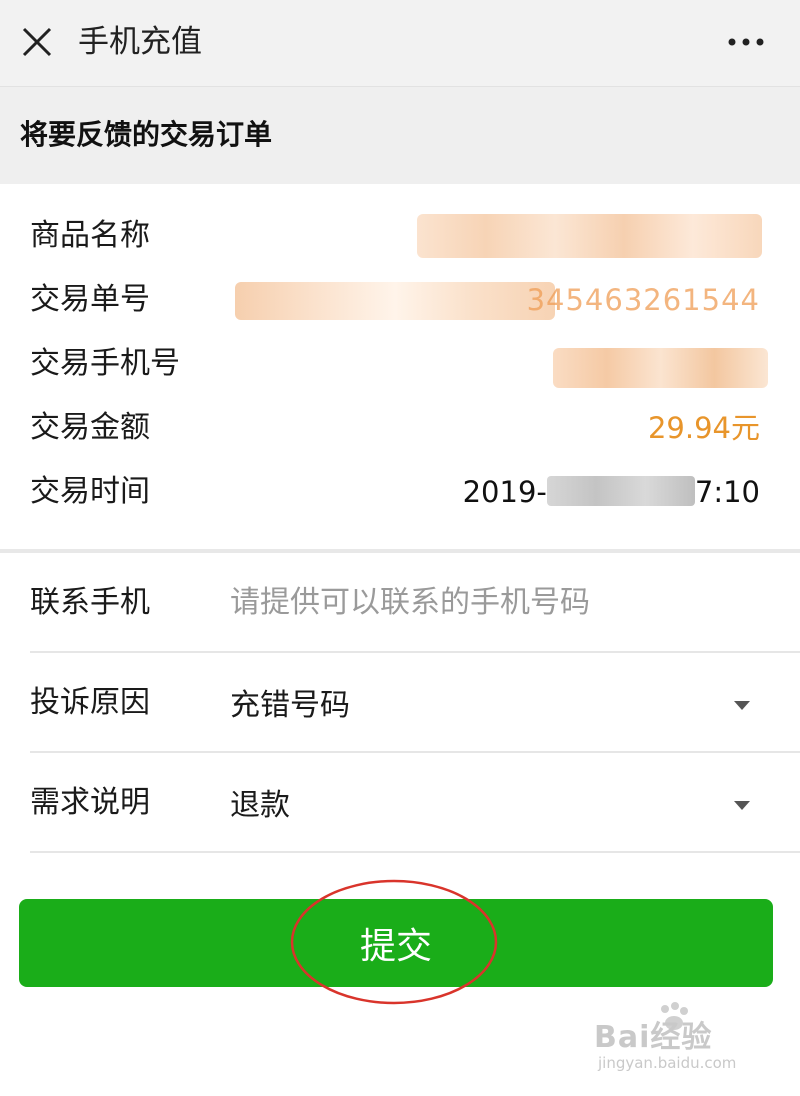 The width and height of the screenshot is (800, 1096). I want to click on detail-row-order-number: 交易单号 345463261544, so click(400, 300).